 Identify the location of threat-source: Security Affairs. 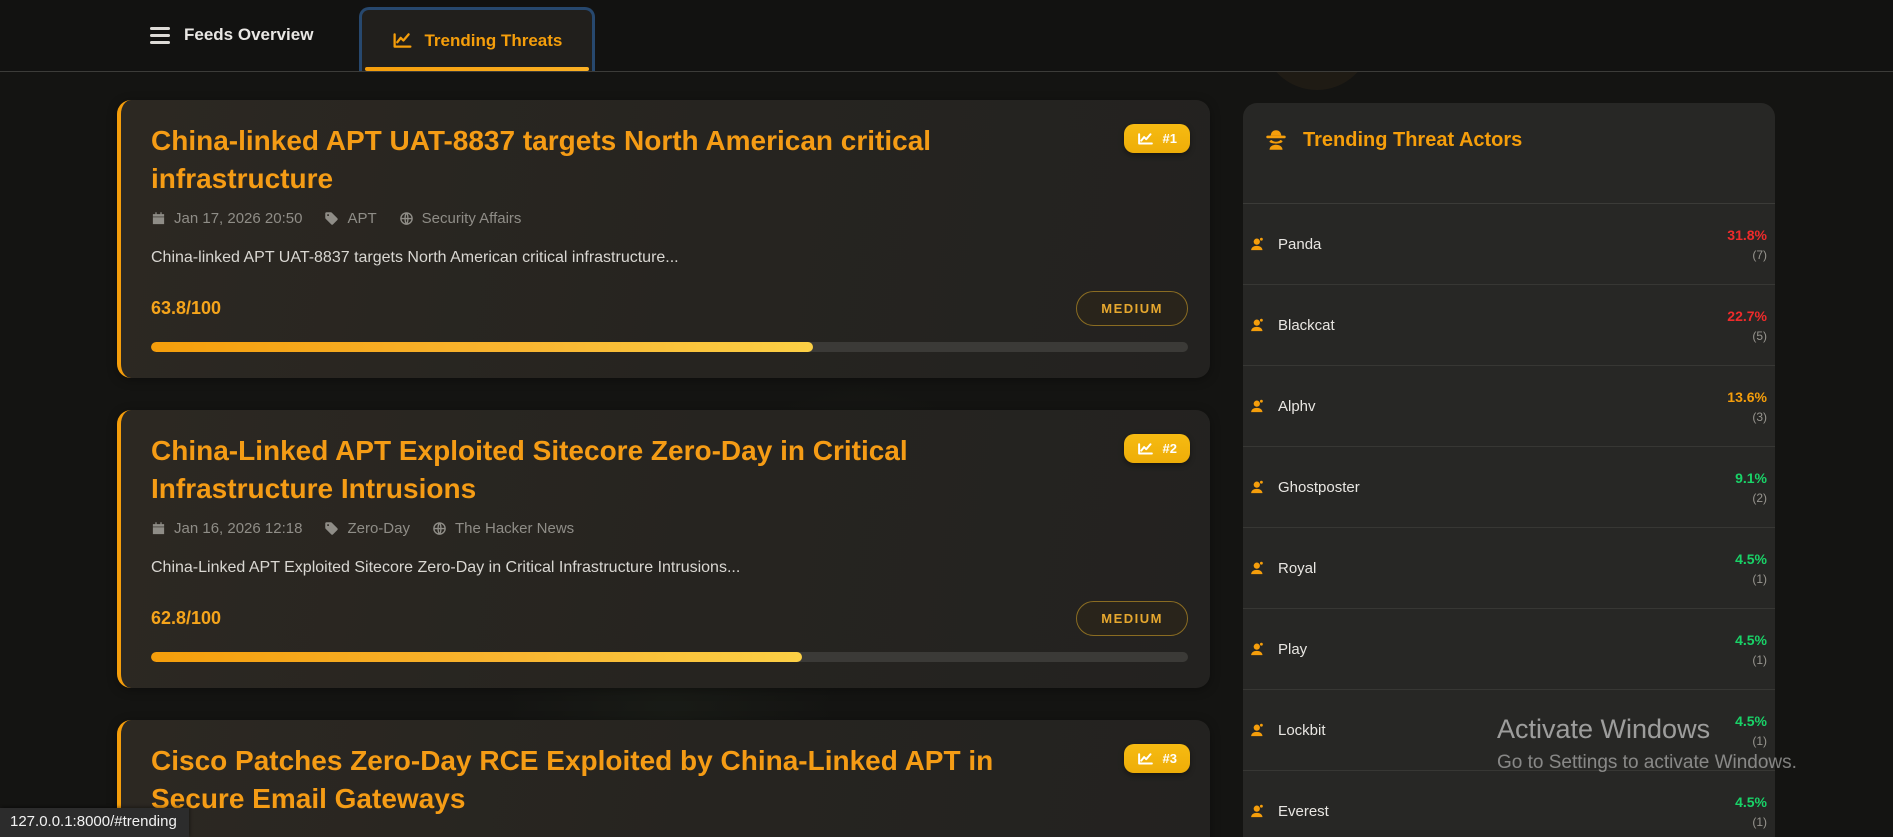
(460, 218).